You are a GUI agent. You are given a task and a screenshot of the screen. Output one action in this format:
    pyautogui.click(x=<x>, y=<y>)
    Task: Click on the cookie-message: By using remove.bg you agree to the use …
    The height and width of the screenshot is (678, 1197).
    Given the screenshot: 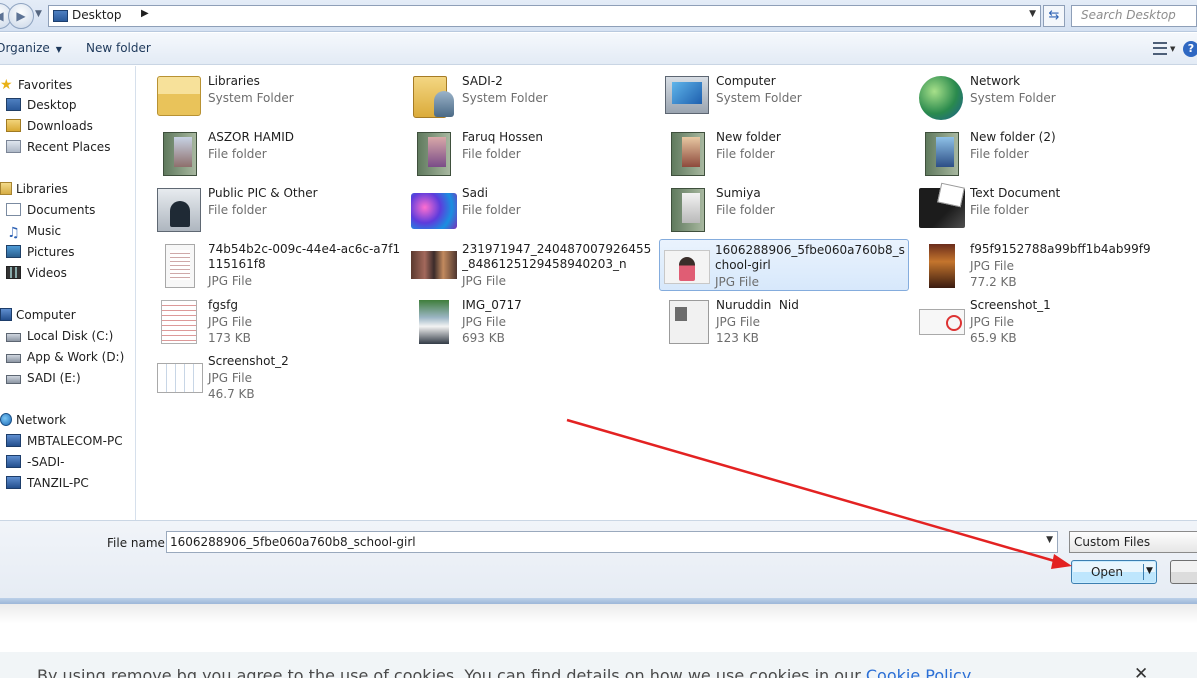 What is the action you would take?
    pyautogui.click(x=504, y=672)
    